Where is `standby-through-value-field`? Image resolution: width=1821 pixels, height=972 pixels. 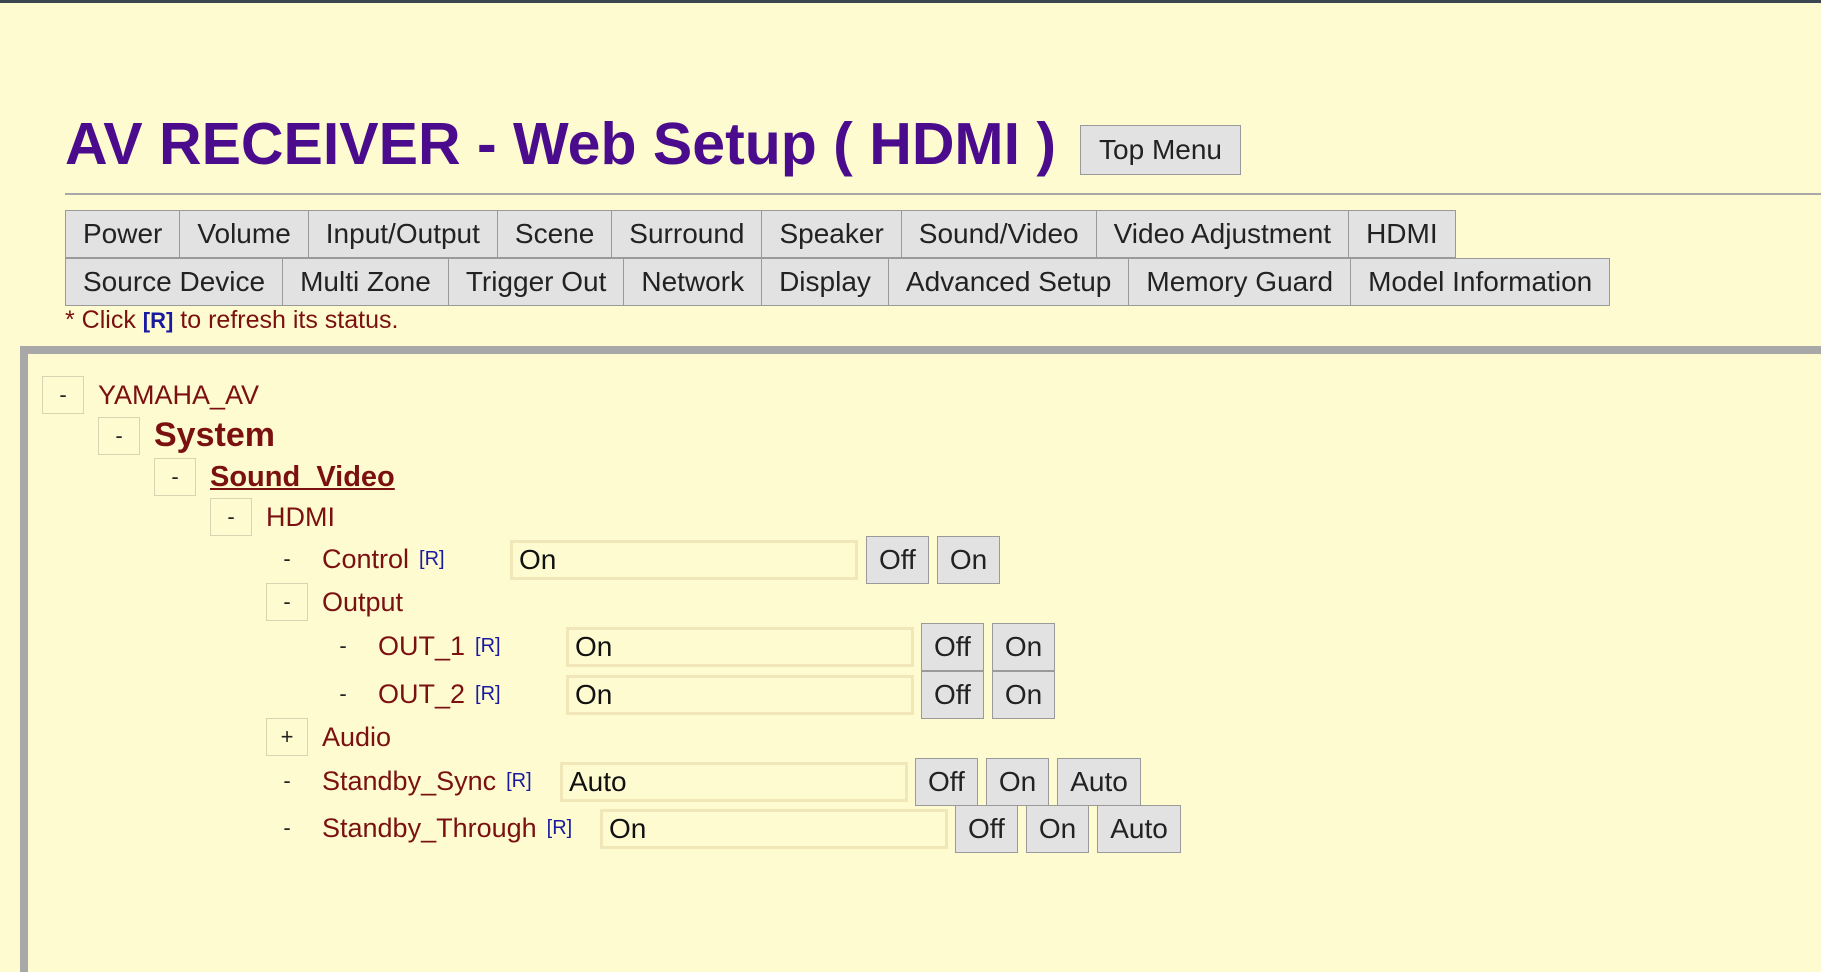 standby-through-value-field is located at coordinates (774, 829).